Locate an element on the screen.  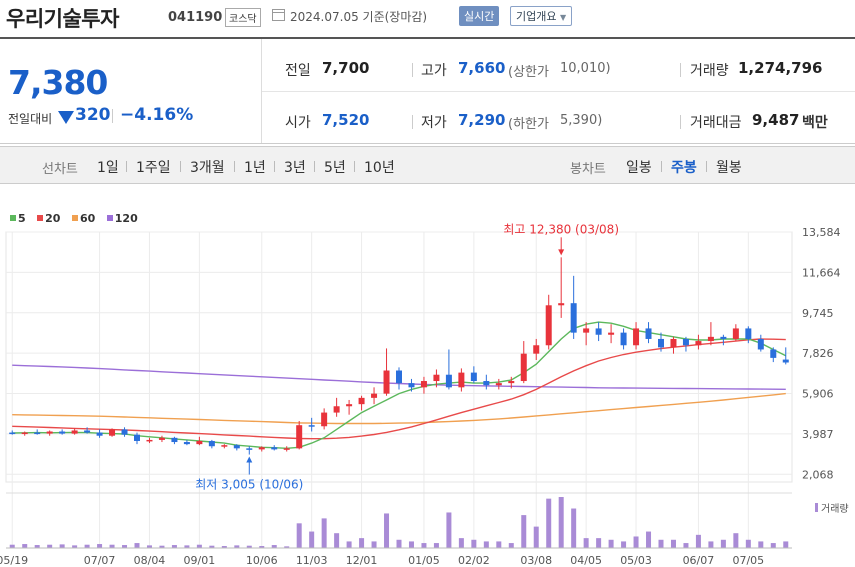
quote-date-value: 2024.07.05 is located at coordinates (324, 17).